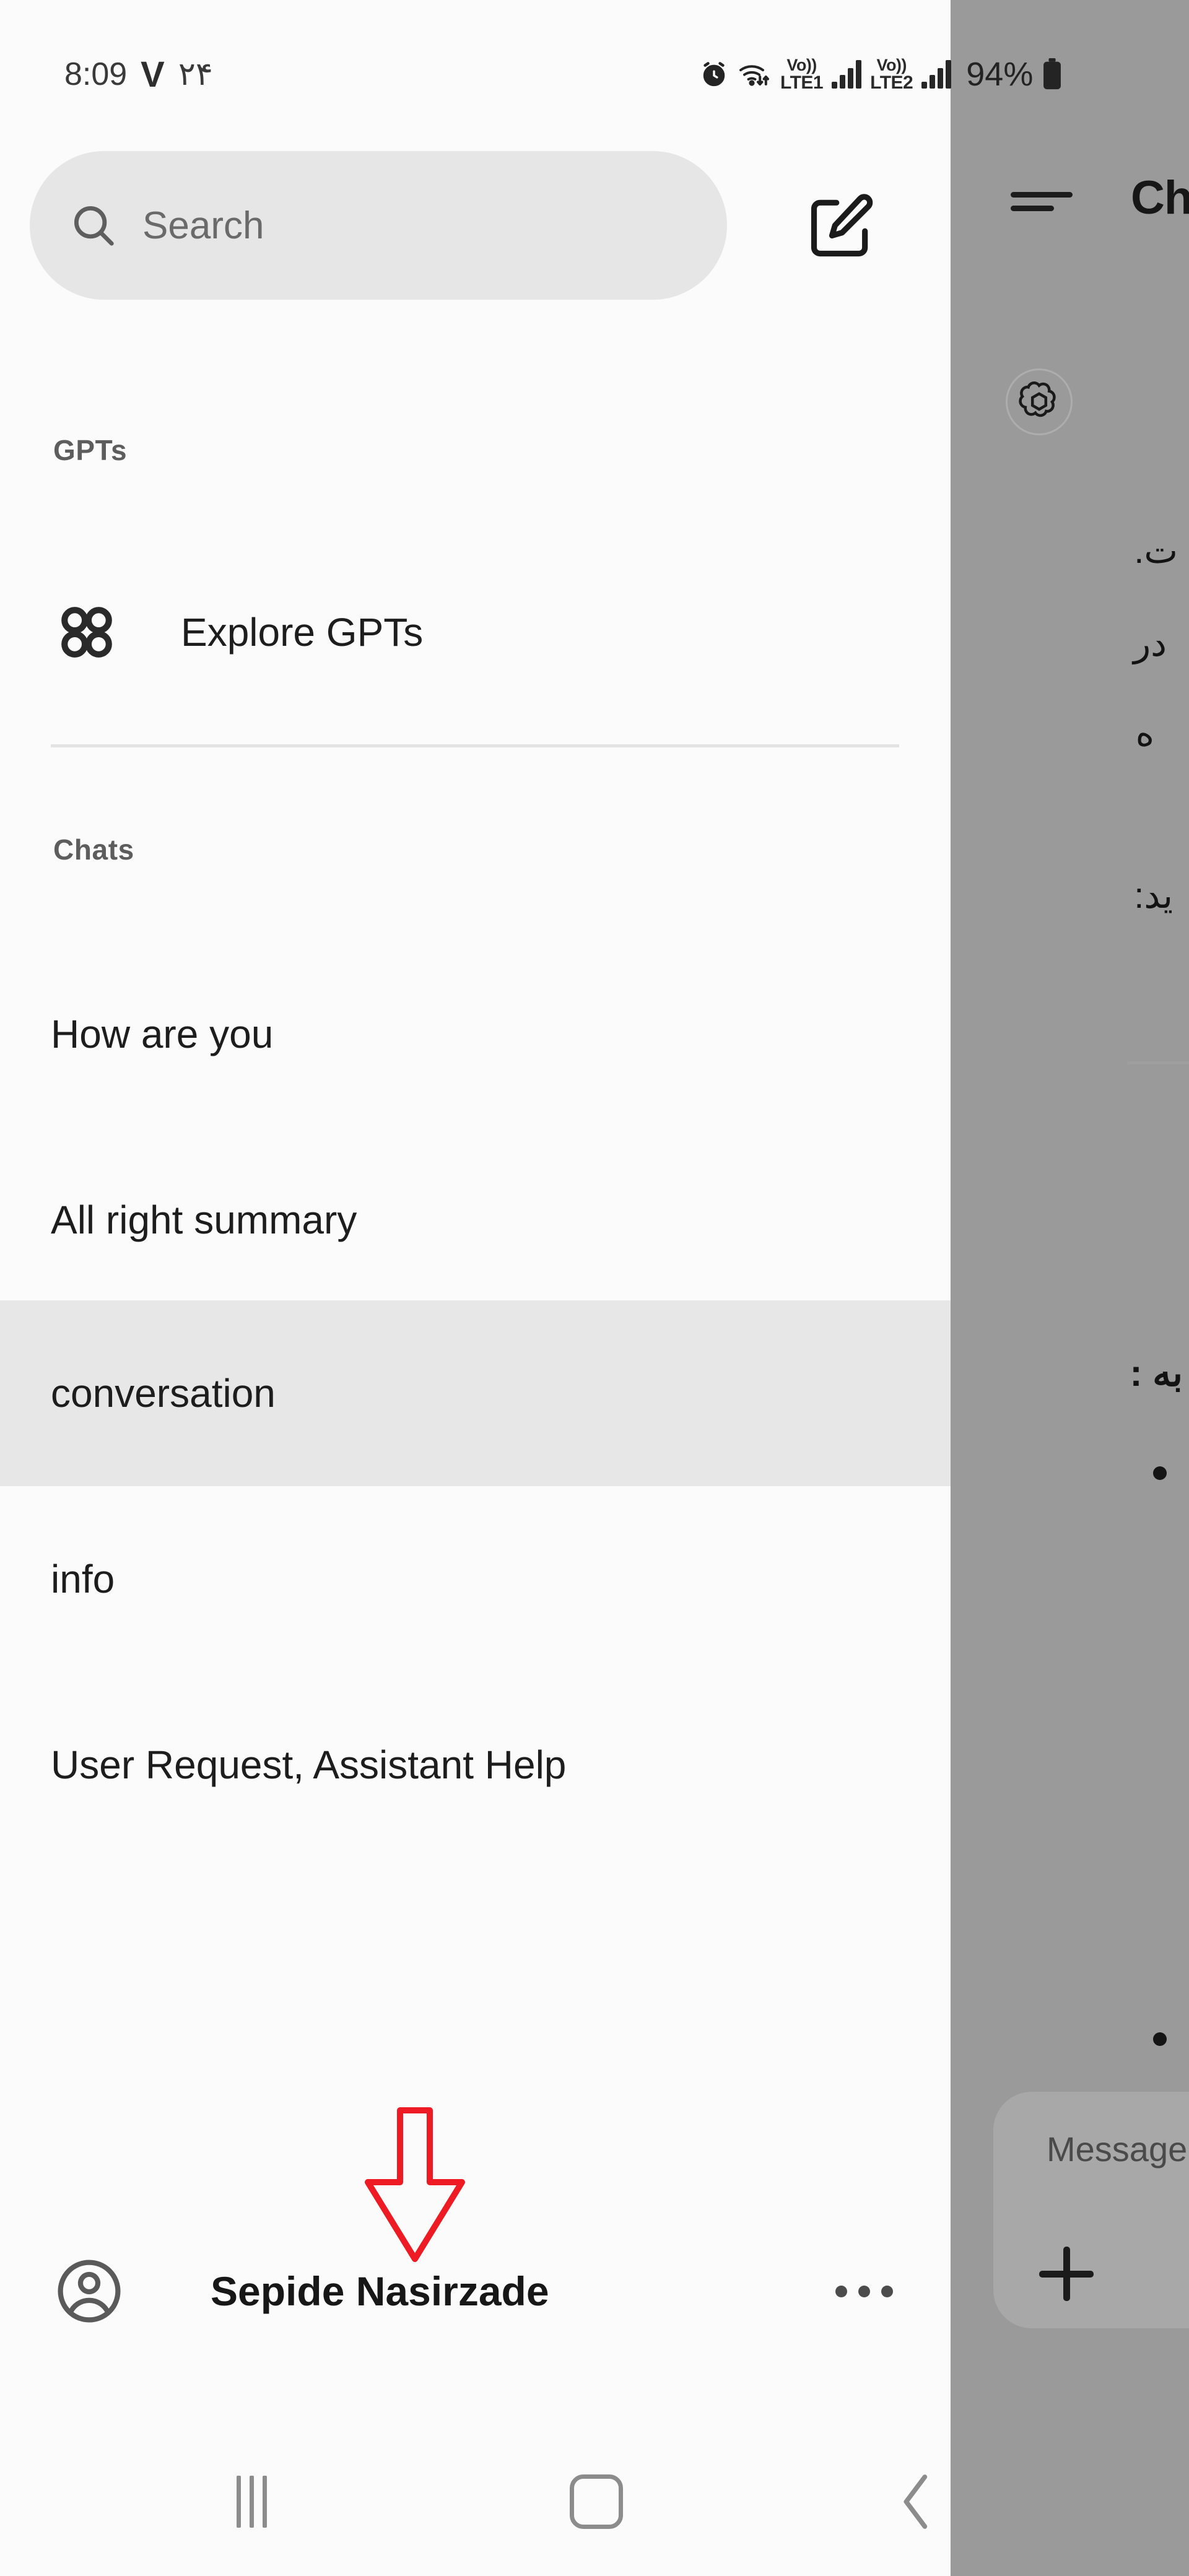 This screenshot has height=2576, width=1189. What do you see at coordinates (302, 632) in the screenshot?
I see `sidebar-item-label: Explore GPTs` at bounding box center [302, 632].